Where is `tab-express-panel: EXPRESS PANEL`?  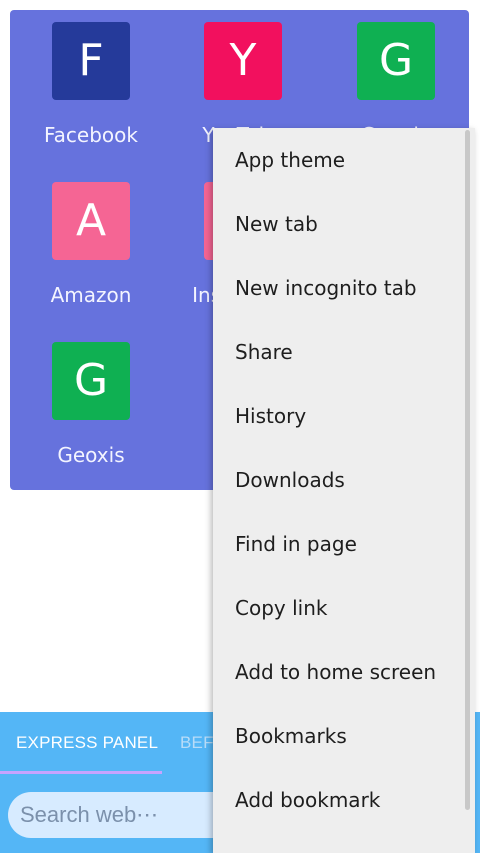
tab-express-panel: EXPRESS PANEL is located at coordinates (87, 743).